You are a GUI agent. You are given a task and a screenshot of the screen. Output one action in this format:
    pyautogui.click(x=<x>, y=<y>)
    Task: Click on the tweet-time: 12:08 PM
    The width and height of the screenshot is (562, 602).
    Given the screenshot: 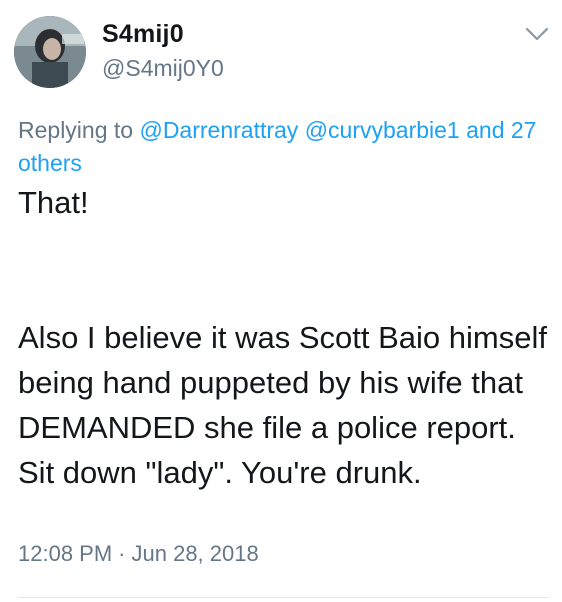 What is the action you would take?
    pyautogui.click(x=65, y=553)
    